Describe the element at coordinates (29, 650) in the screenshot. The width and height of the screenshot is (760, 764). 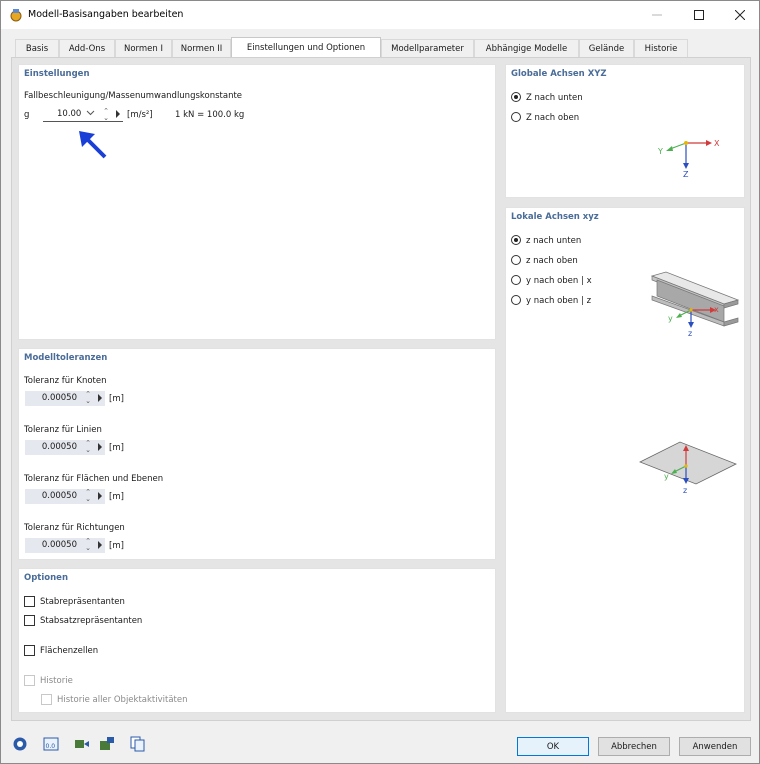
I see `flaechenzellen-checkbox` at that location.